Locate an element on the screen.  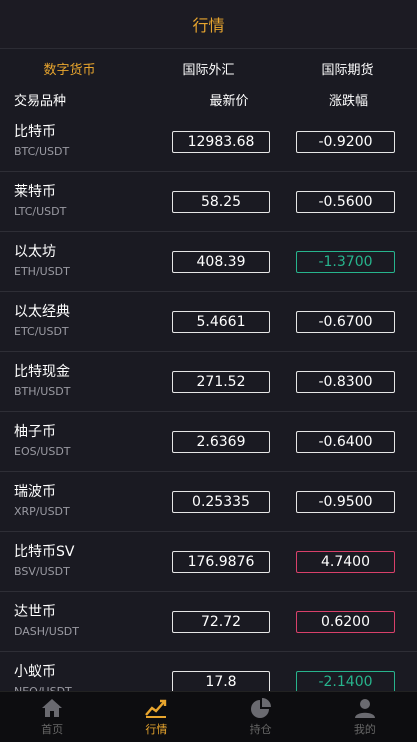
bottom-nav: 首页 行情 持仓 我的 is located at coordinates (208, 716).